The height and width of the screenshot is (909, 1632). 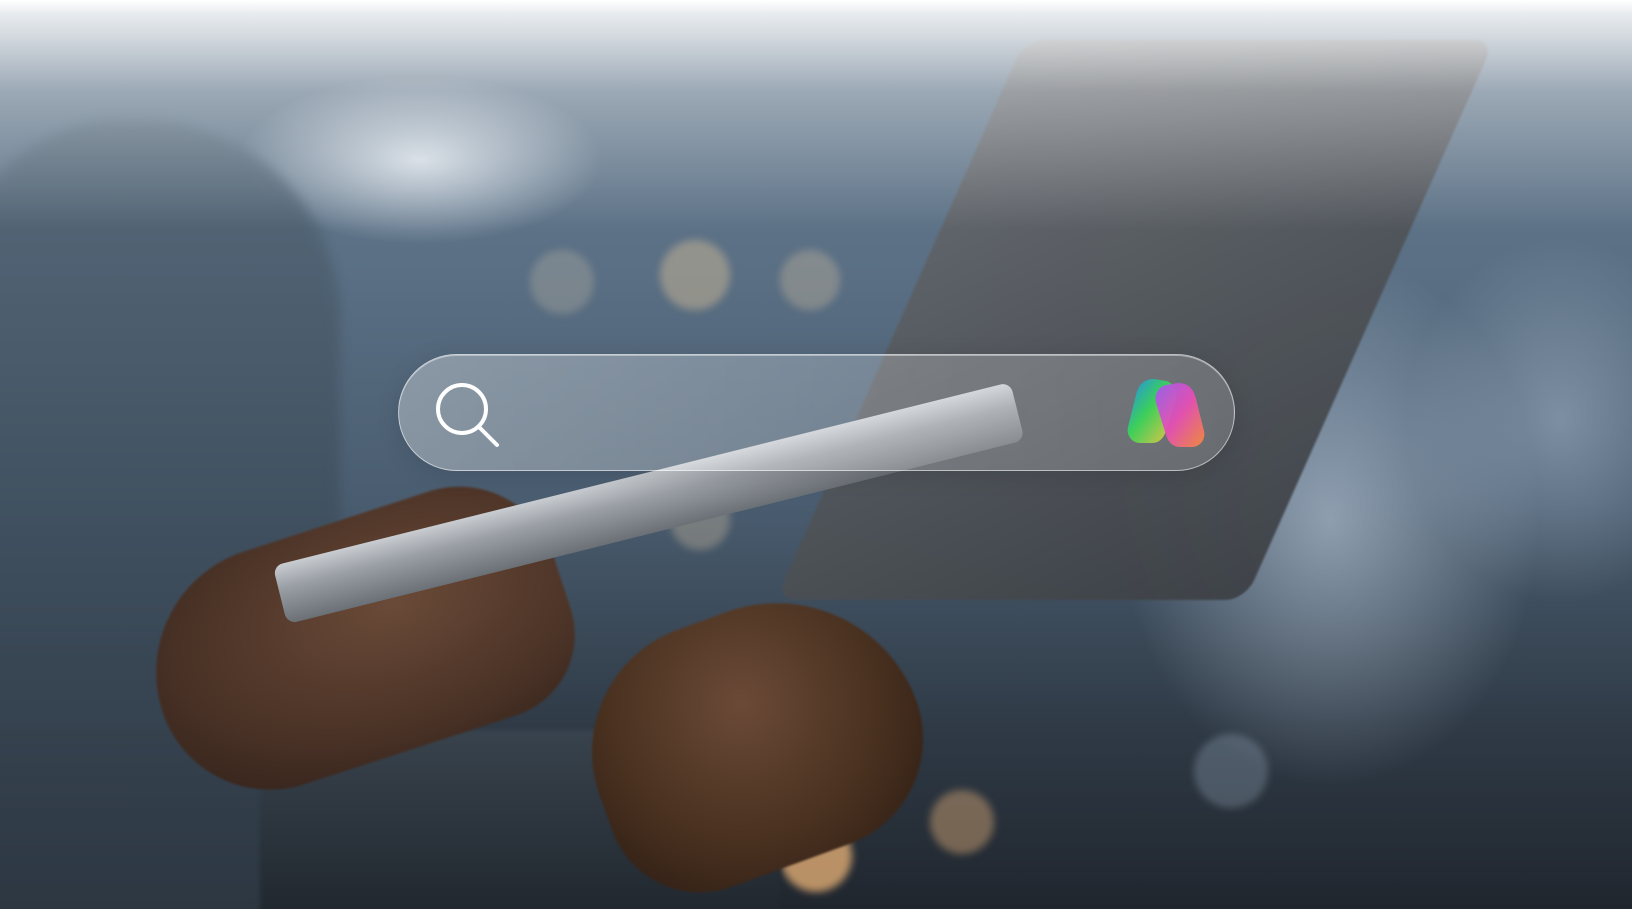 What do you see at coordinates (1166, 413) in the screenshot?
I see `copilot-logo-icon` at bounding box center [1166, 413].